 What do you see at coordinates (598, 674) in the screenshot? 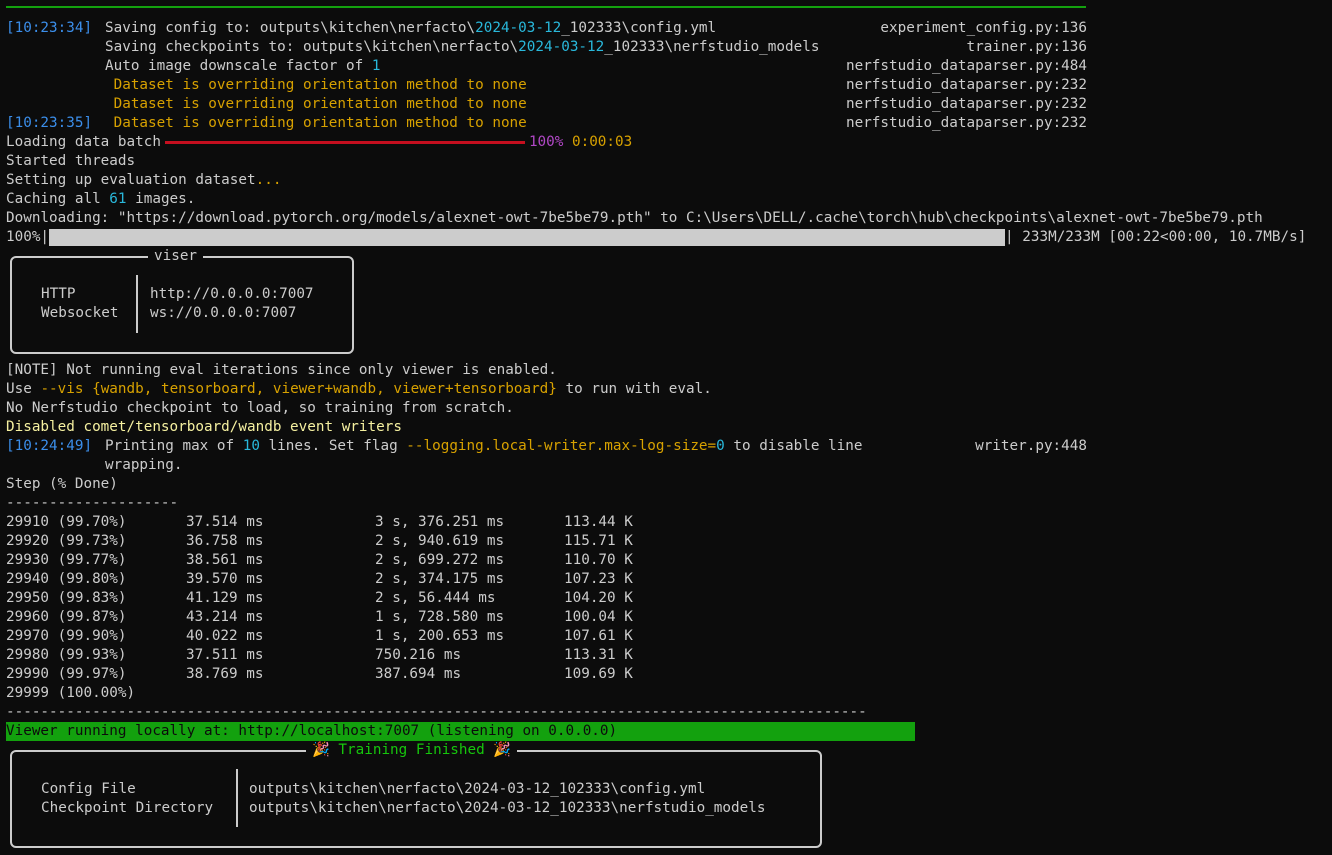
I see `table-cell-r: 109.69 K` at bounding box center [598, 674].